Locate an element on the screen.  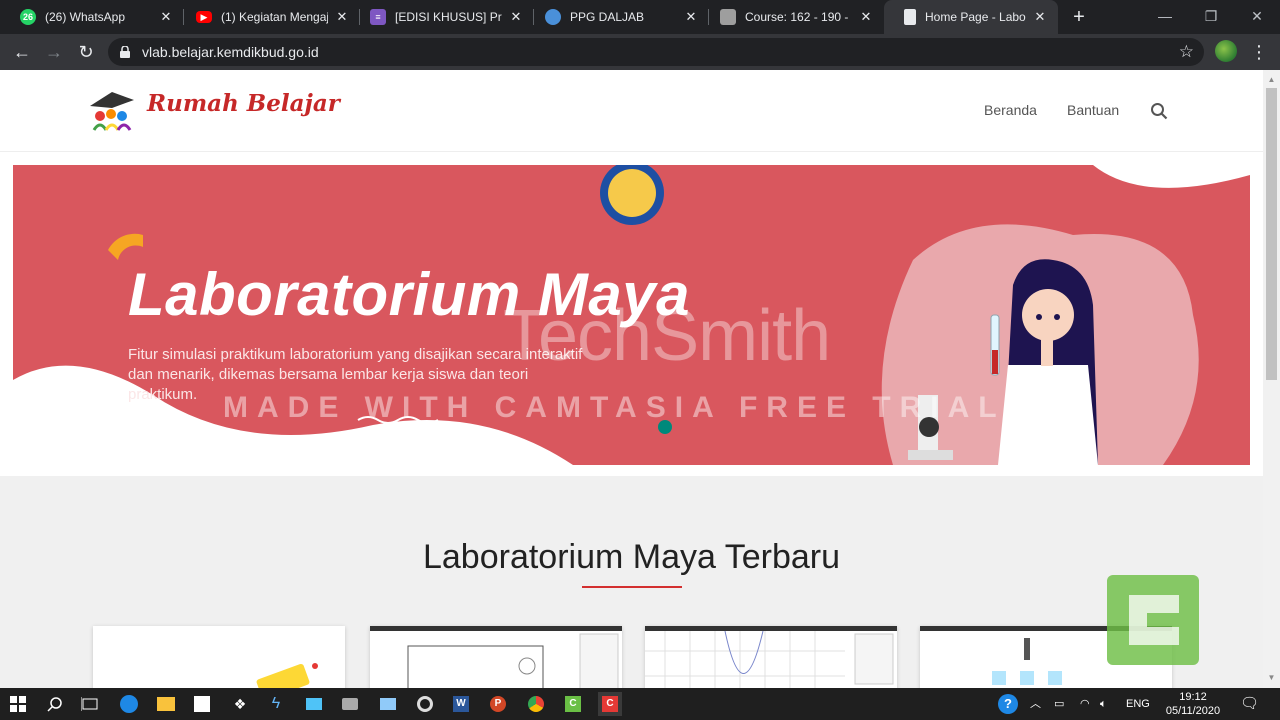
site-header: Rumah Belajar Beranda Bantuan is located at coordinates (631, 111).